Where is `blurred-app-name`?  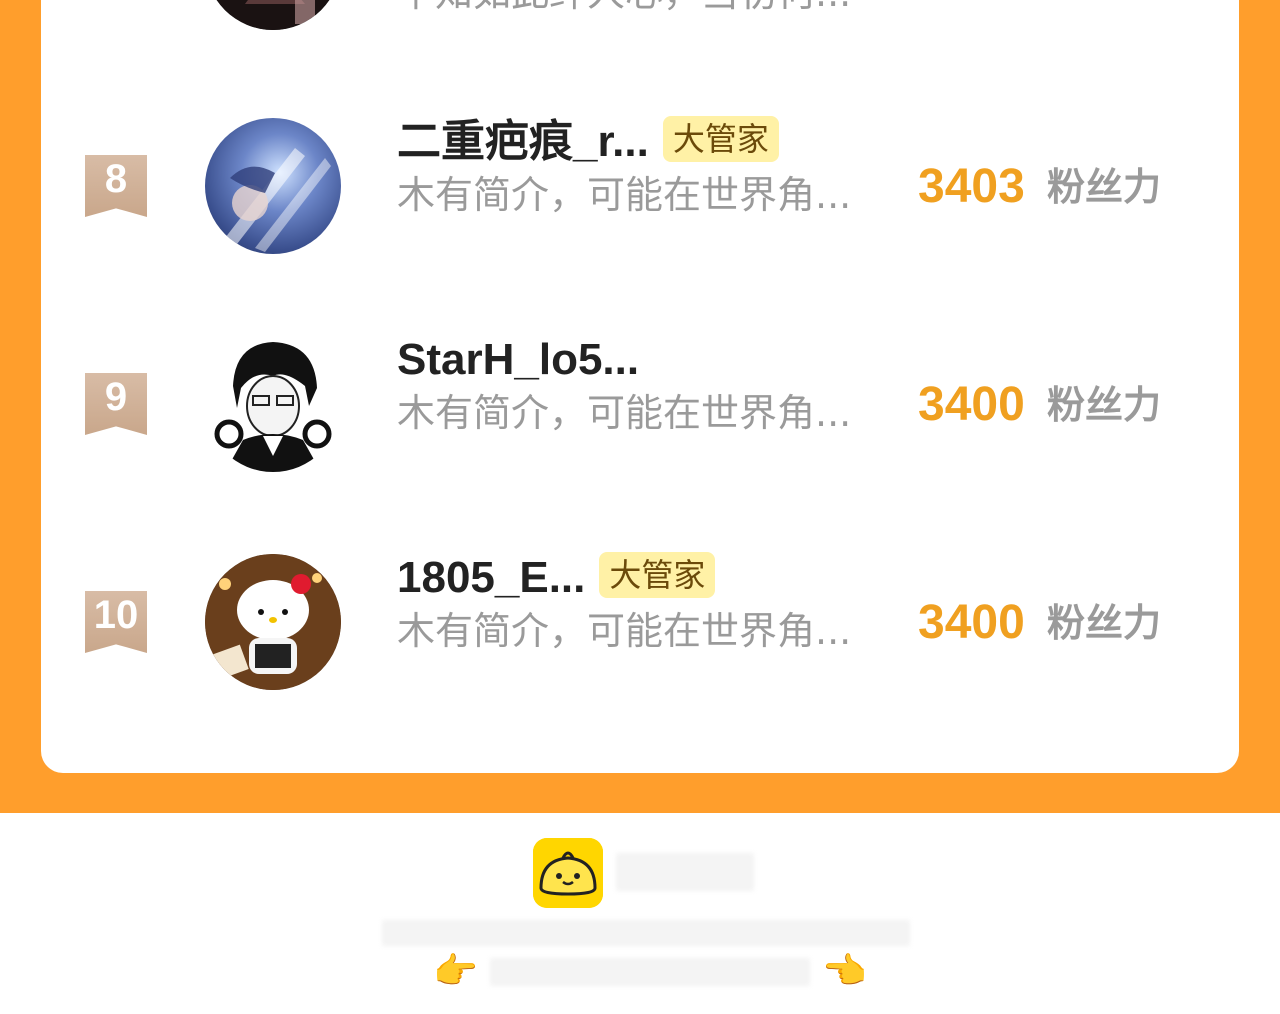
blurred-app-name is located at coordinates (685, 872).